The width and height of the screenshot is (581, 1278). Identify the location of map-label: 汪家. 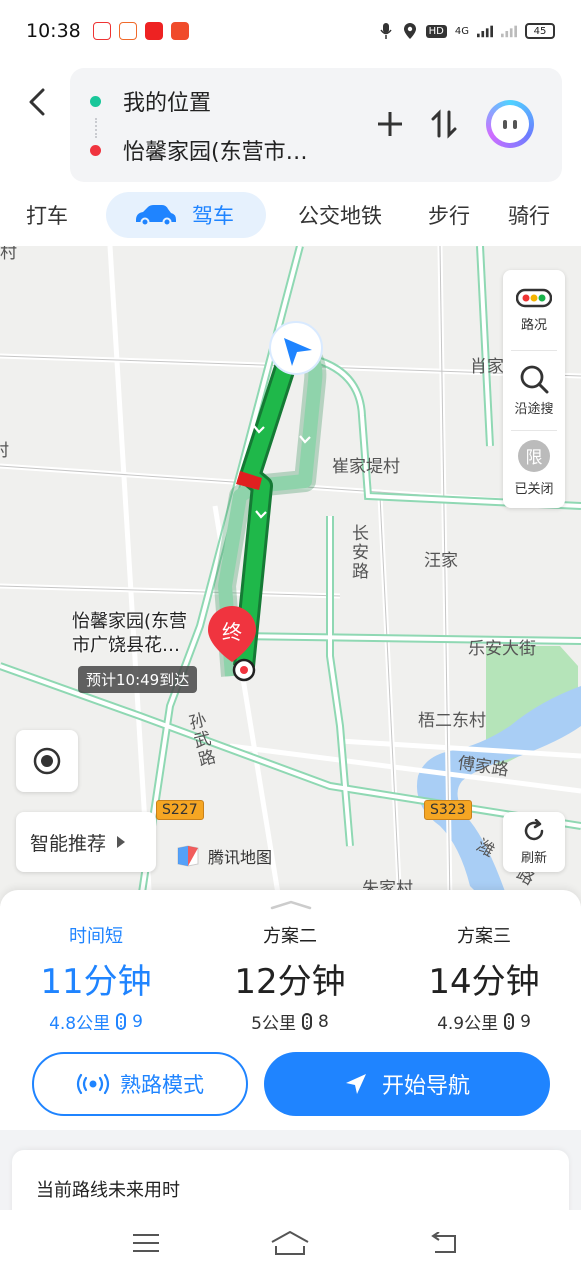
(441, 561).